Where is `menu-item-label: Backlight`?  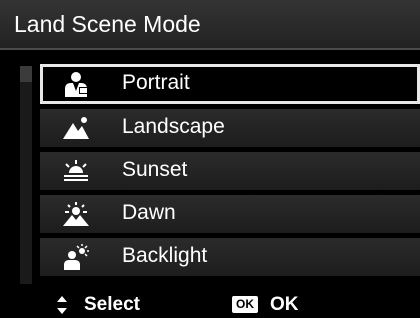 menu-item-label: Backlight is located at coordinates (165, 255).